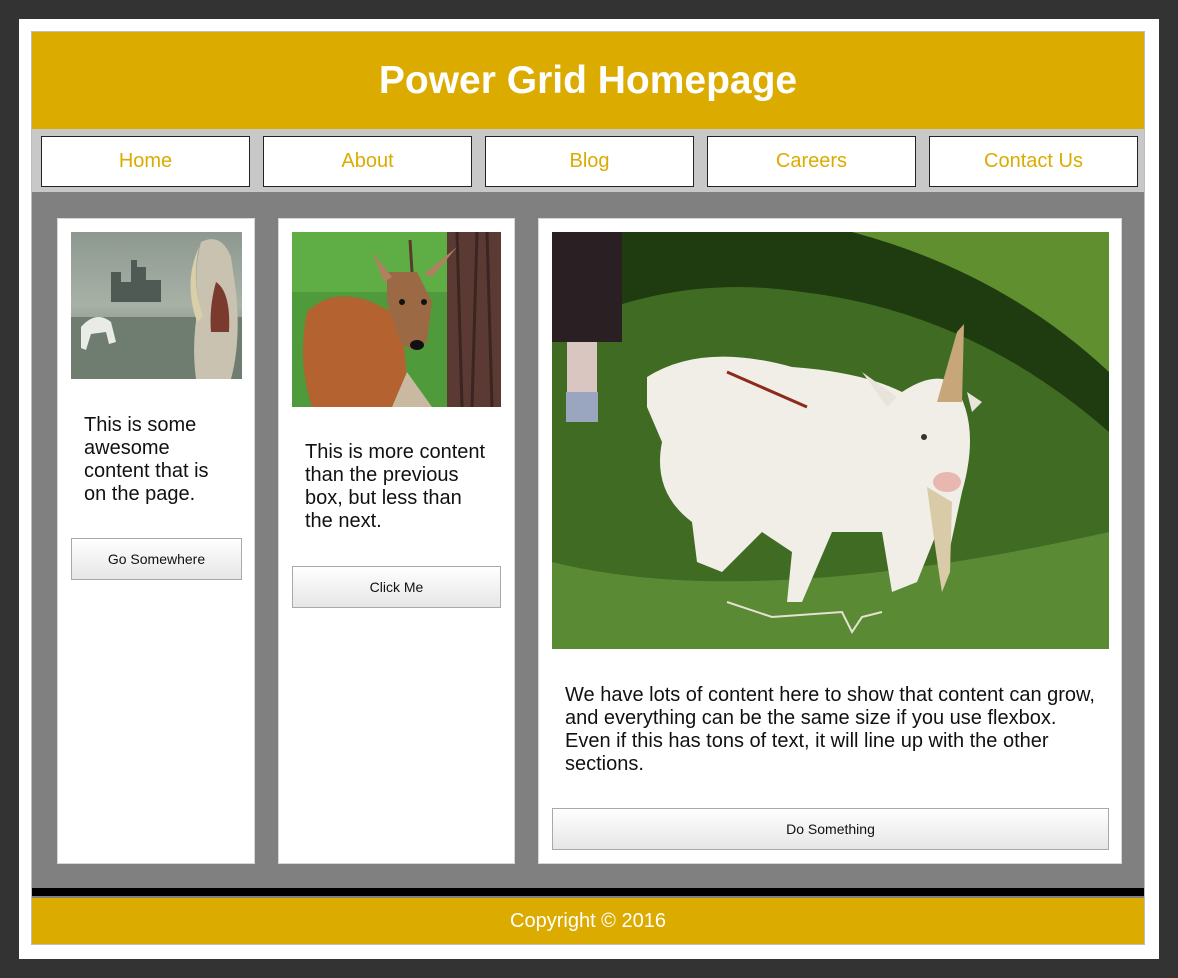 The image size is (1178, 978). I want to click on nav-item-about: About, so click(367, 161).